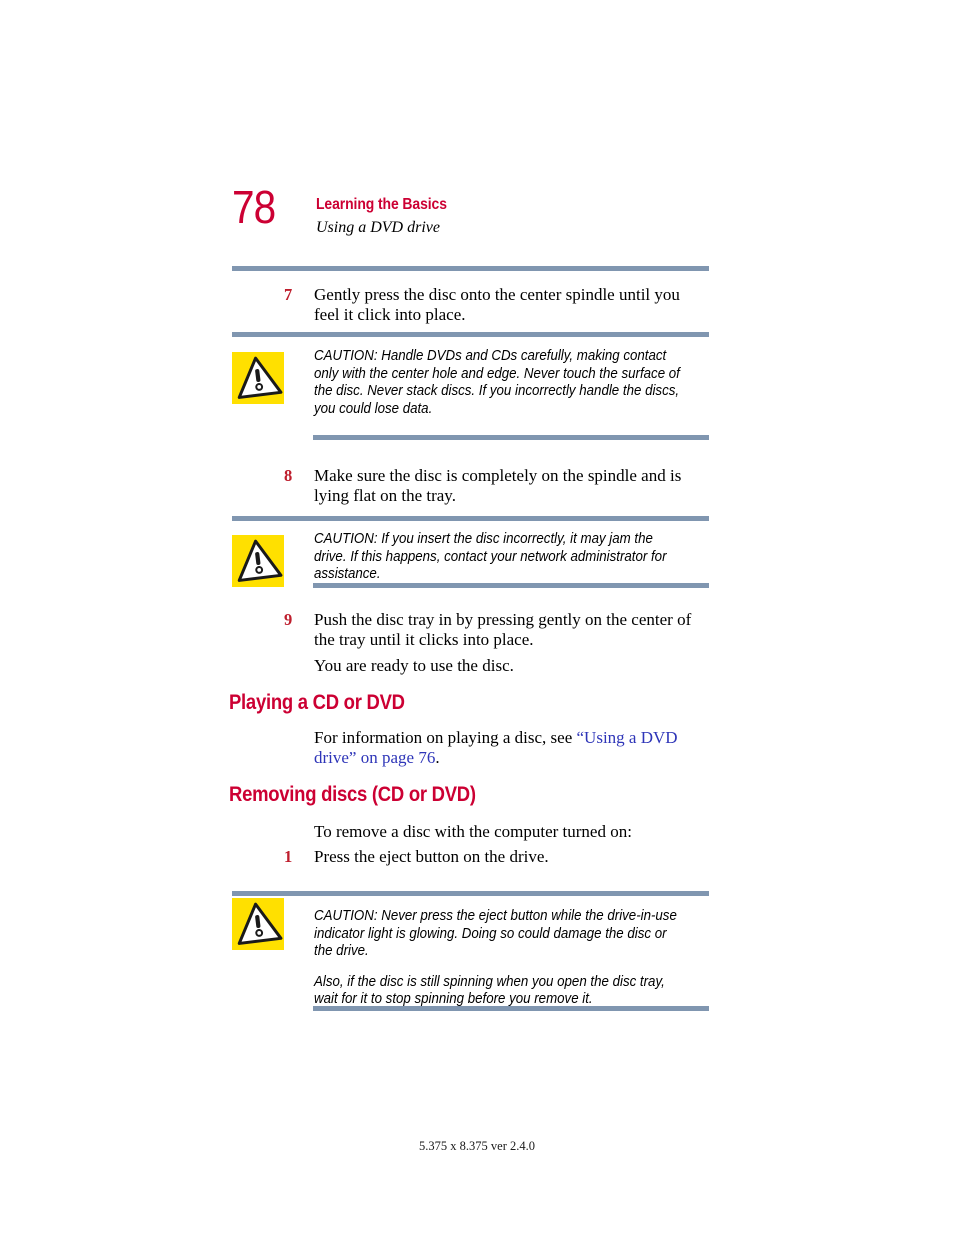  What do you see at coordinates (381, 204) in the screenshot?
I see `chapter-title: Learning the Basics` at bounding box center [381, 204].